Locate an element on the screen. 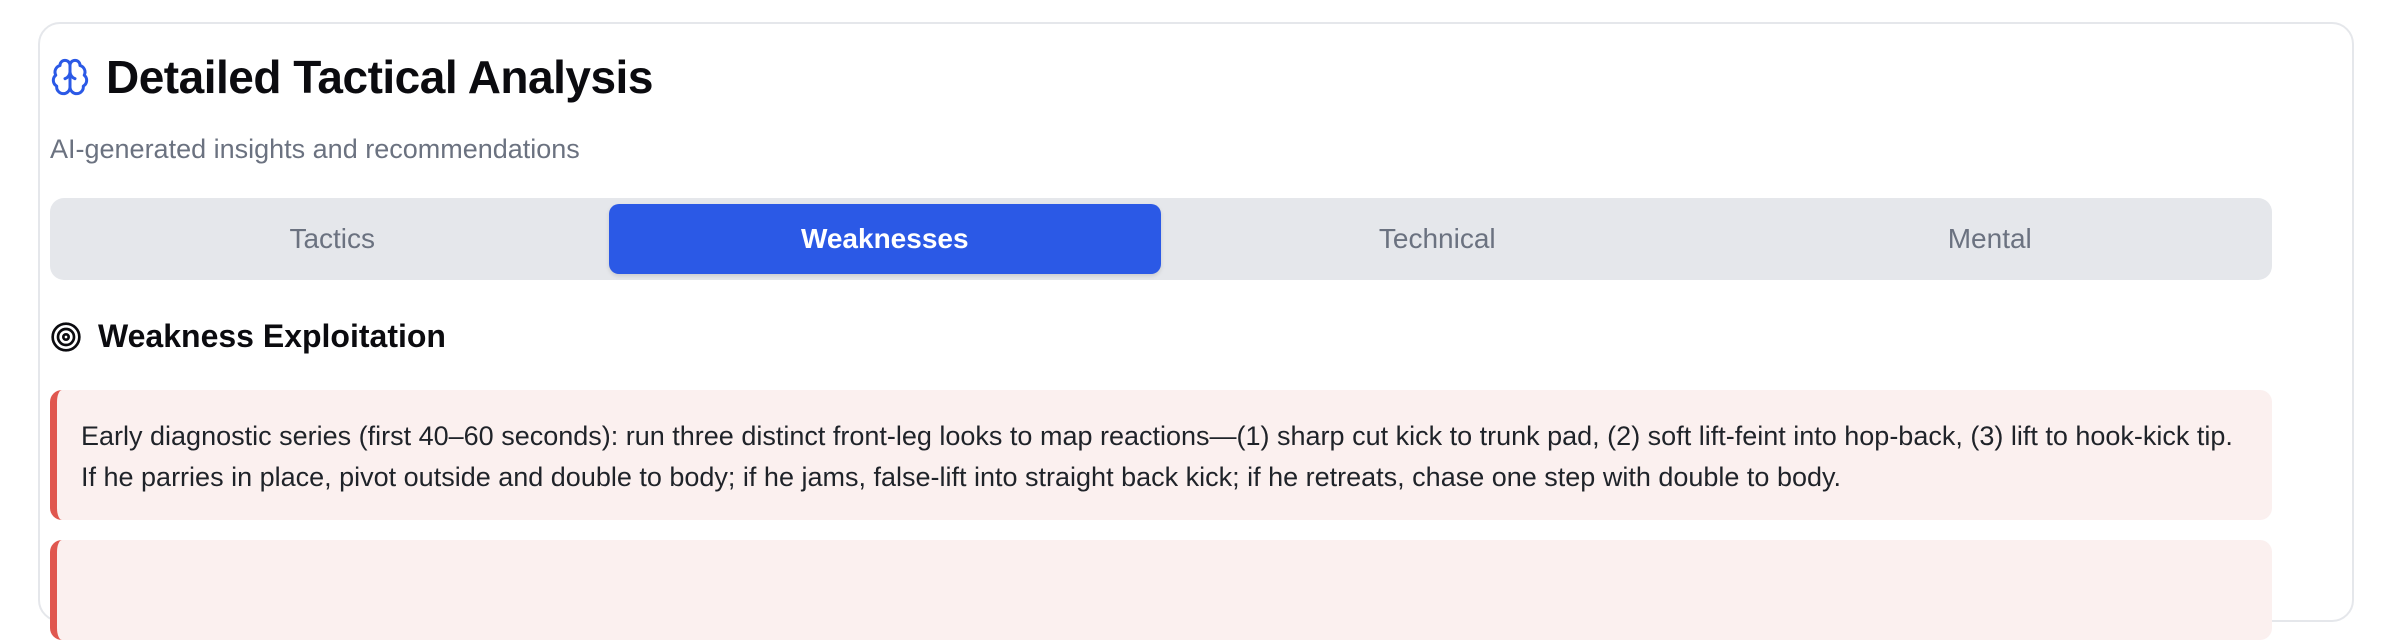 This screenshot has height=640, width=2392. target-icon is located at coordinates (66, 337).